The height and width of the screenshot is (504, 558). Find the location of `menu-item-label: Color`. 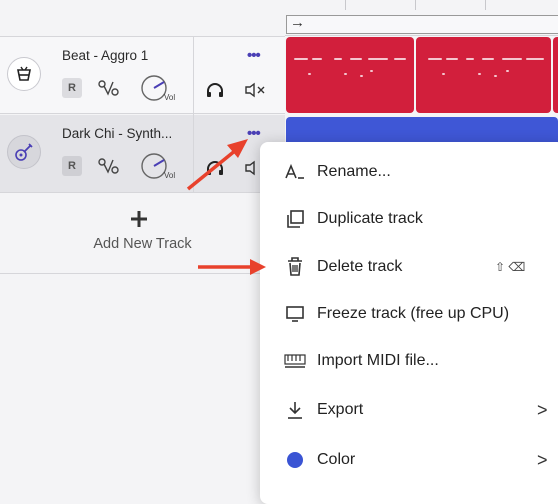

menu-item-label: Color is located at coordinates (336, 459).